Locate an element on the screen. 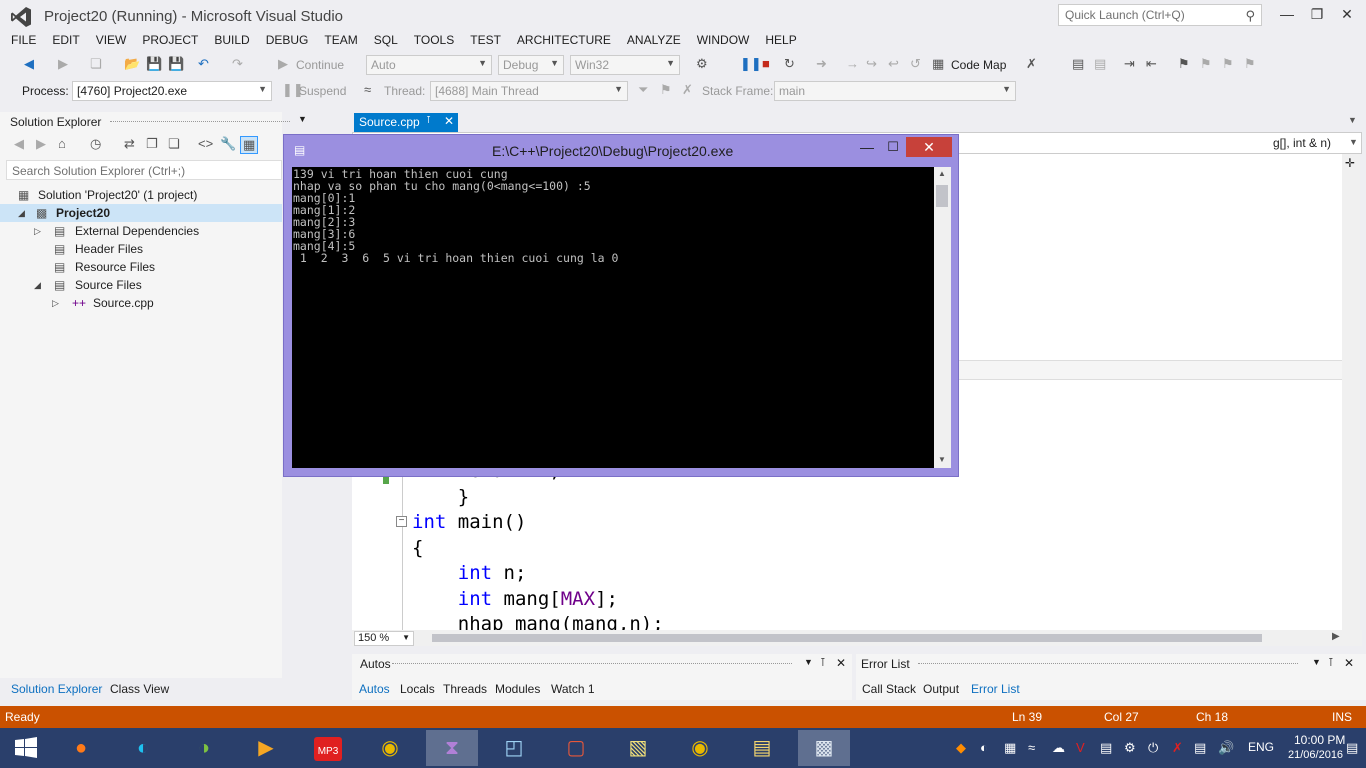 The image size is (1366, 768). tree-item-solution: ▦ Solution 'Project20' (1 project) is located at coordinates (141, 195).